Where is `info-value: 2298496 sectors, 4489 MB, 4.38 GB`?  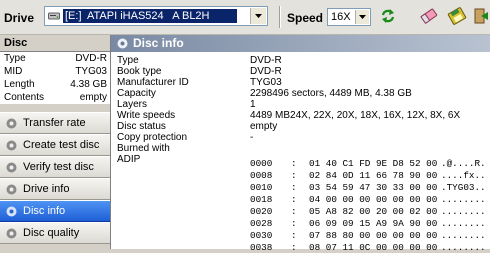
info-value: 2298496 sectors, 4489 MB, 4.38 GB is located at coordinates (331, 93).